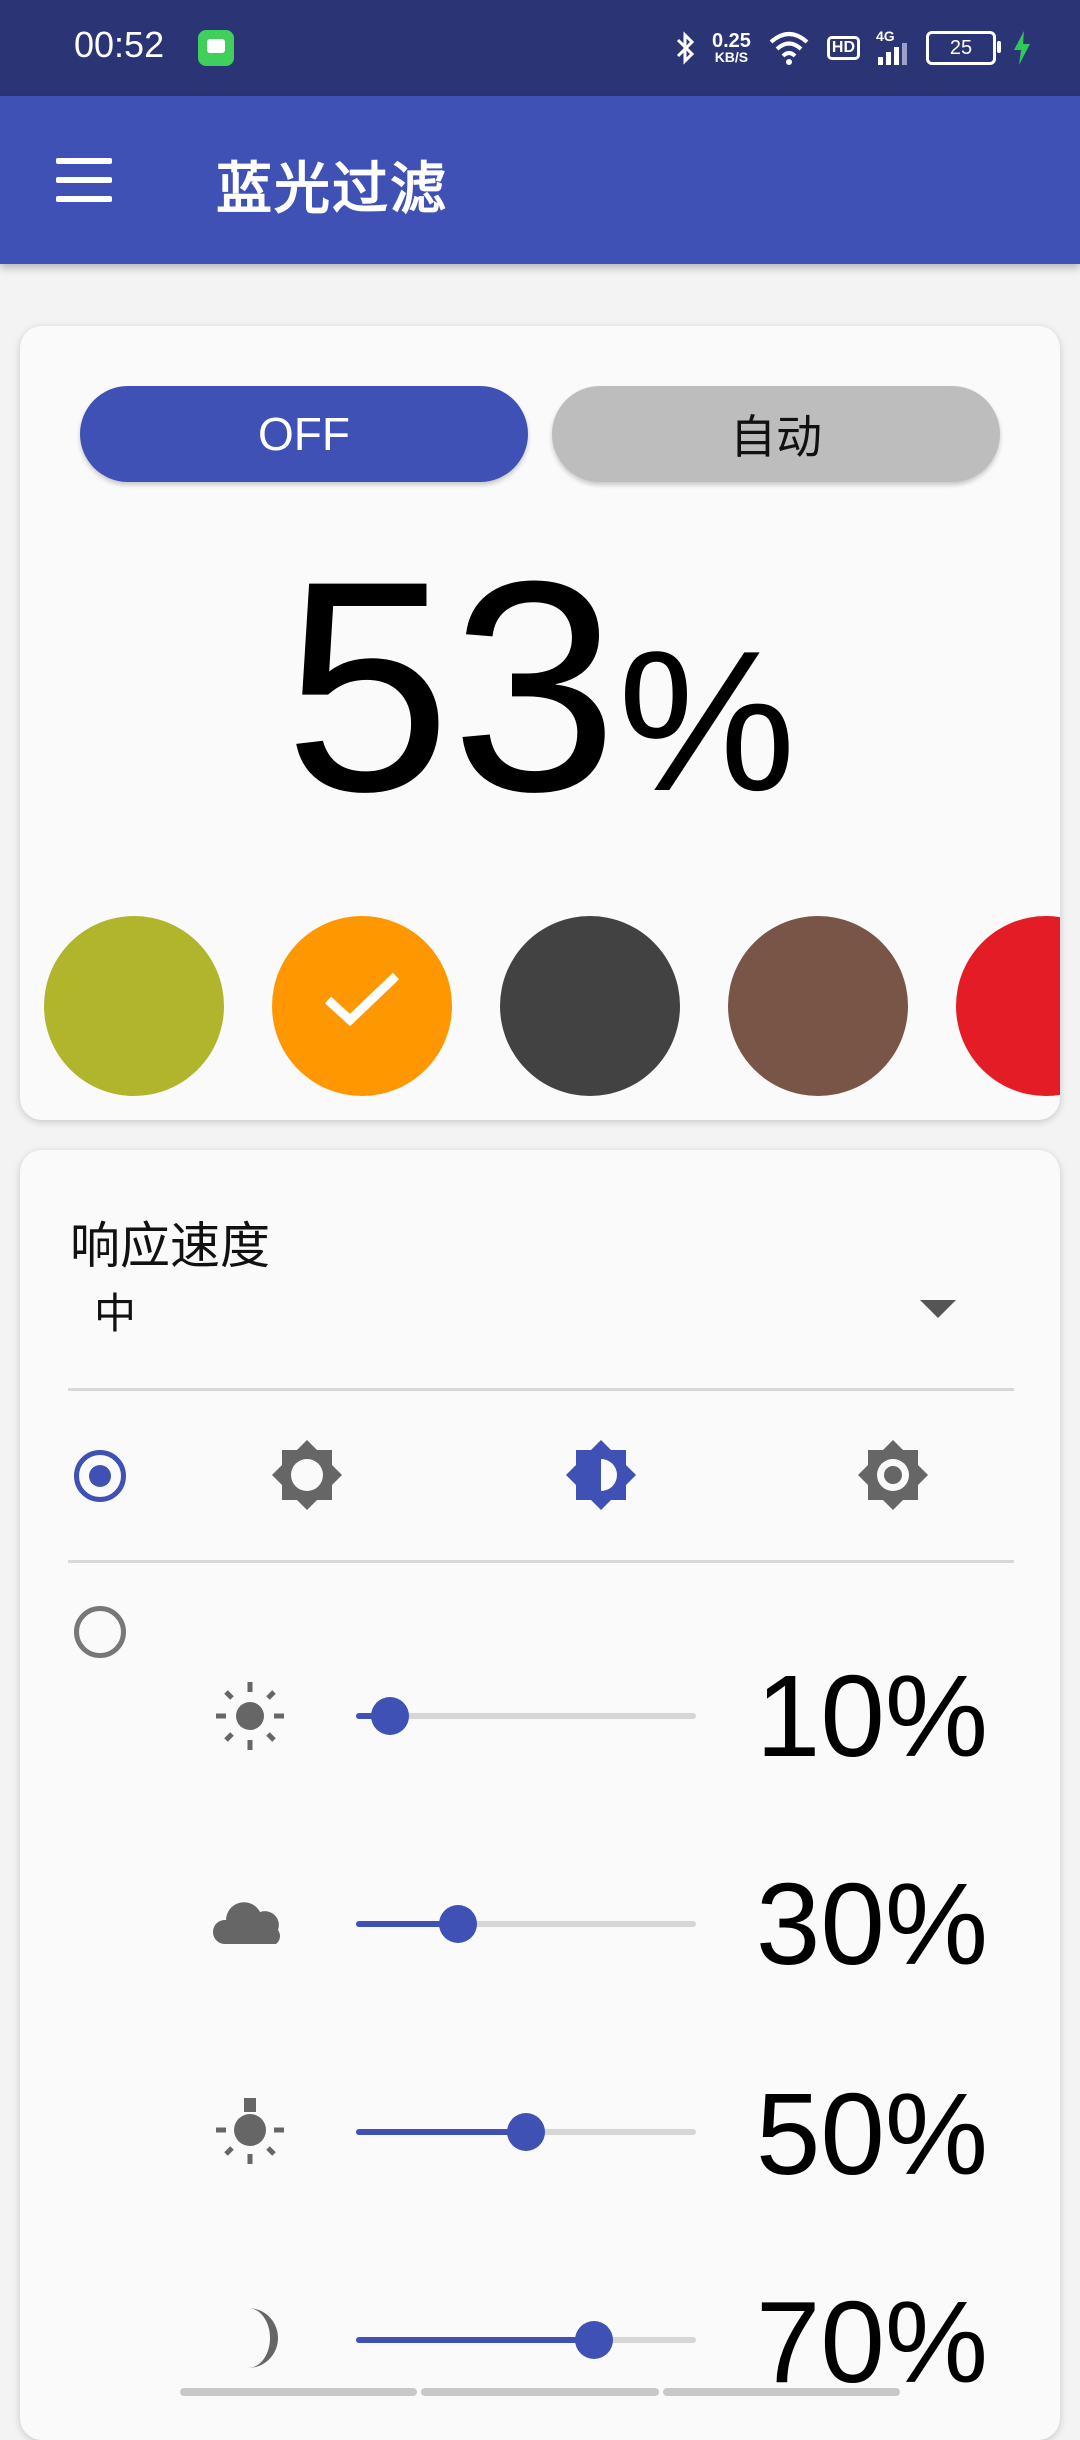  Describe the element at coordinates (250, 1716) in the screenshot. I see `sun-icon` at that location.